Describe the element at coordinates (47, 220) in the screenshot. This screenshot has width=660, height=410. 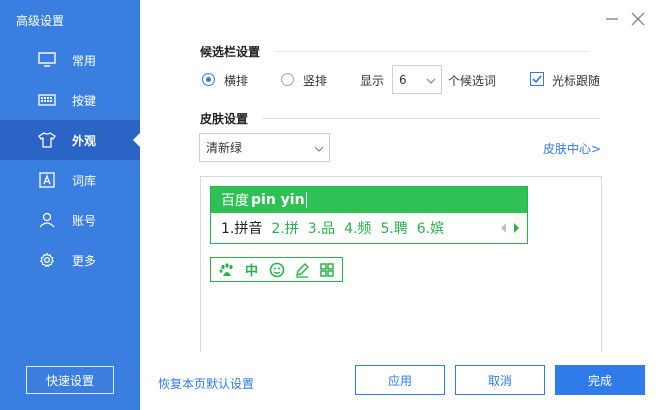
I see `user-icon` at that location.